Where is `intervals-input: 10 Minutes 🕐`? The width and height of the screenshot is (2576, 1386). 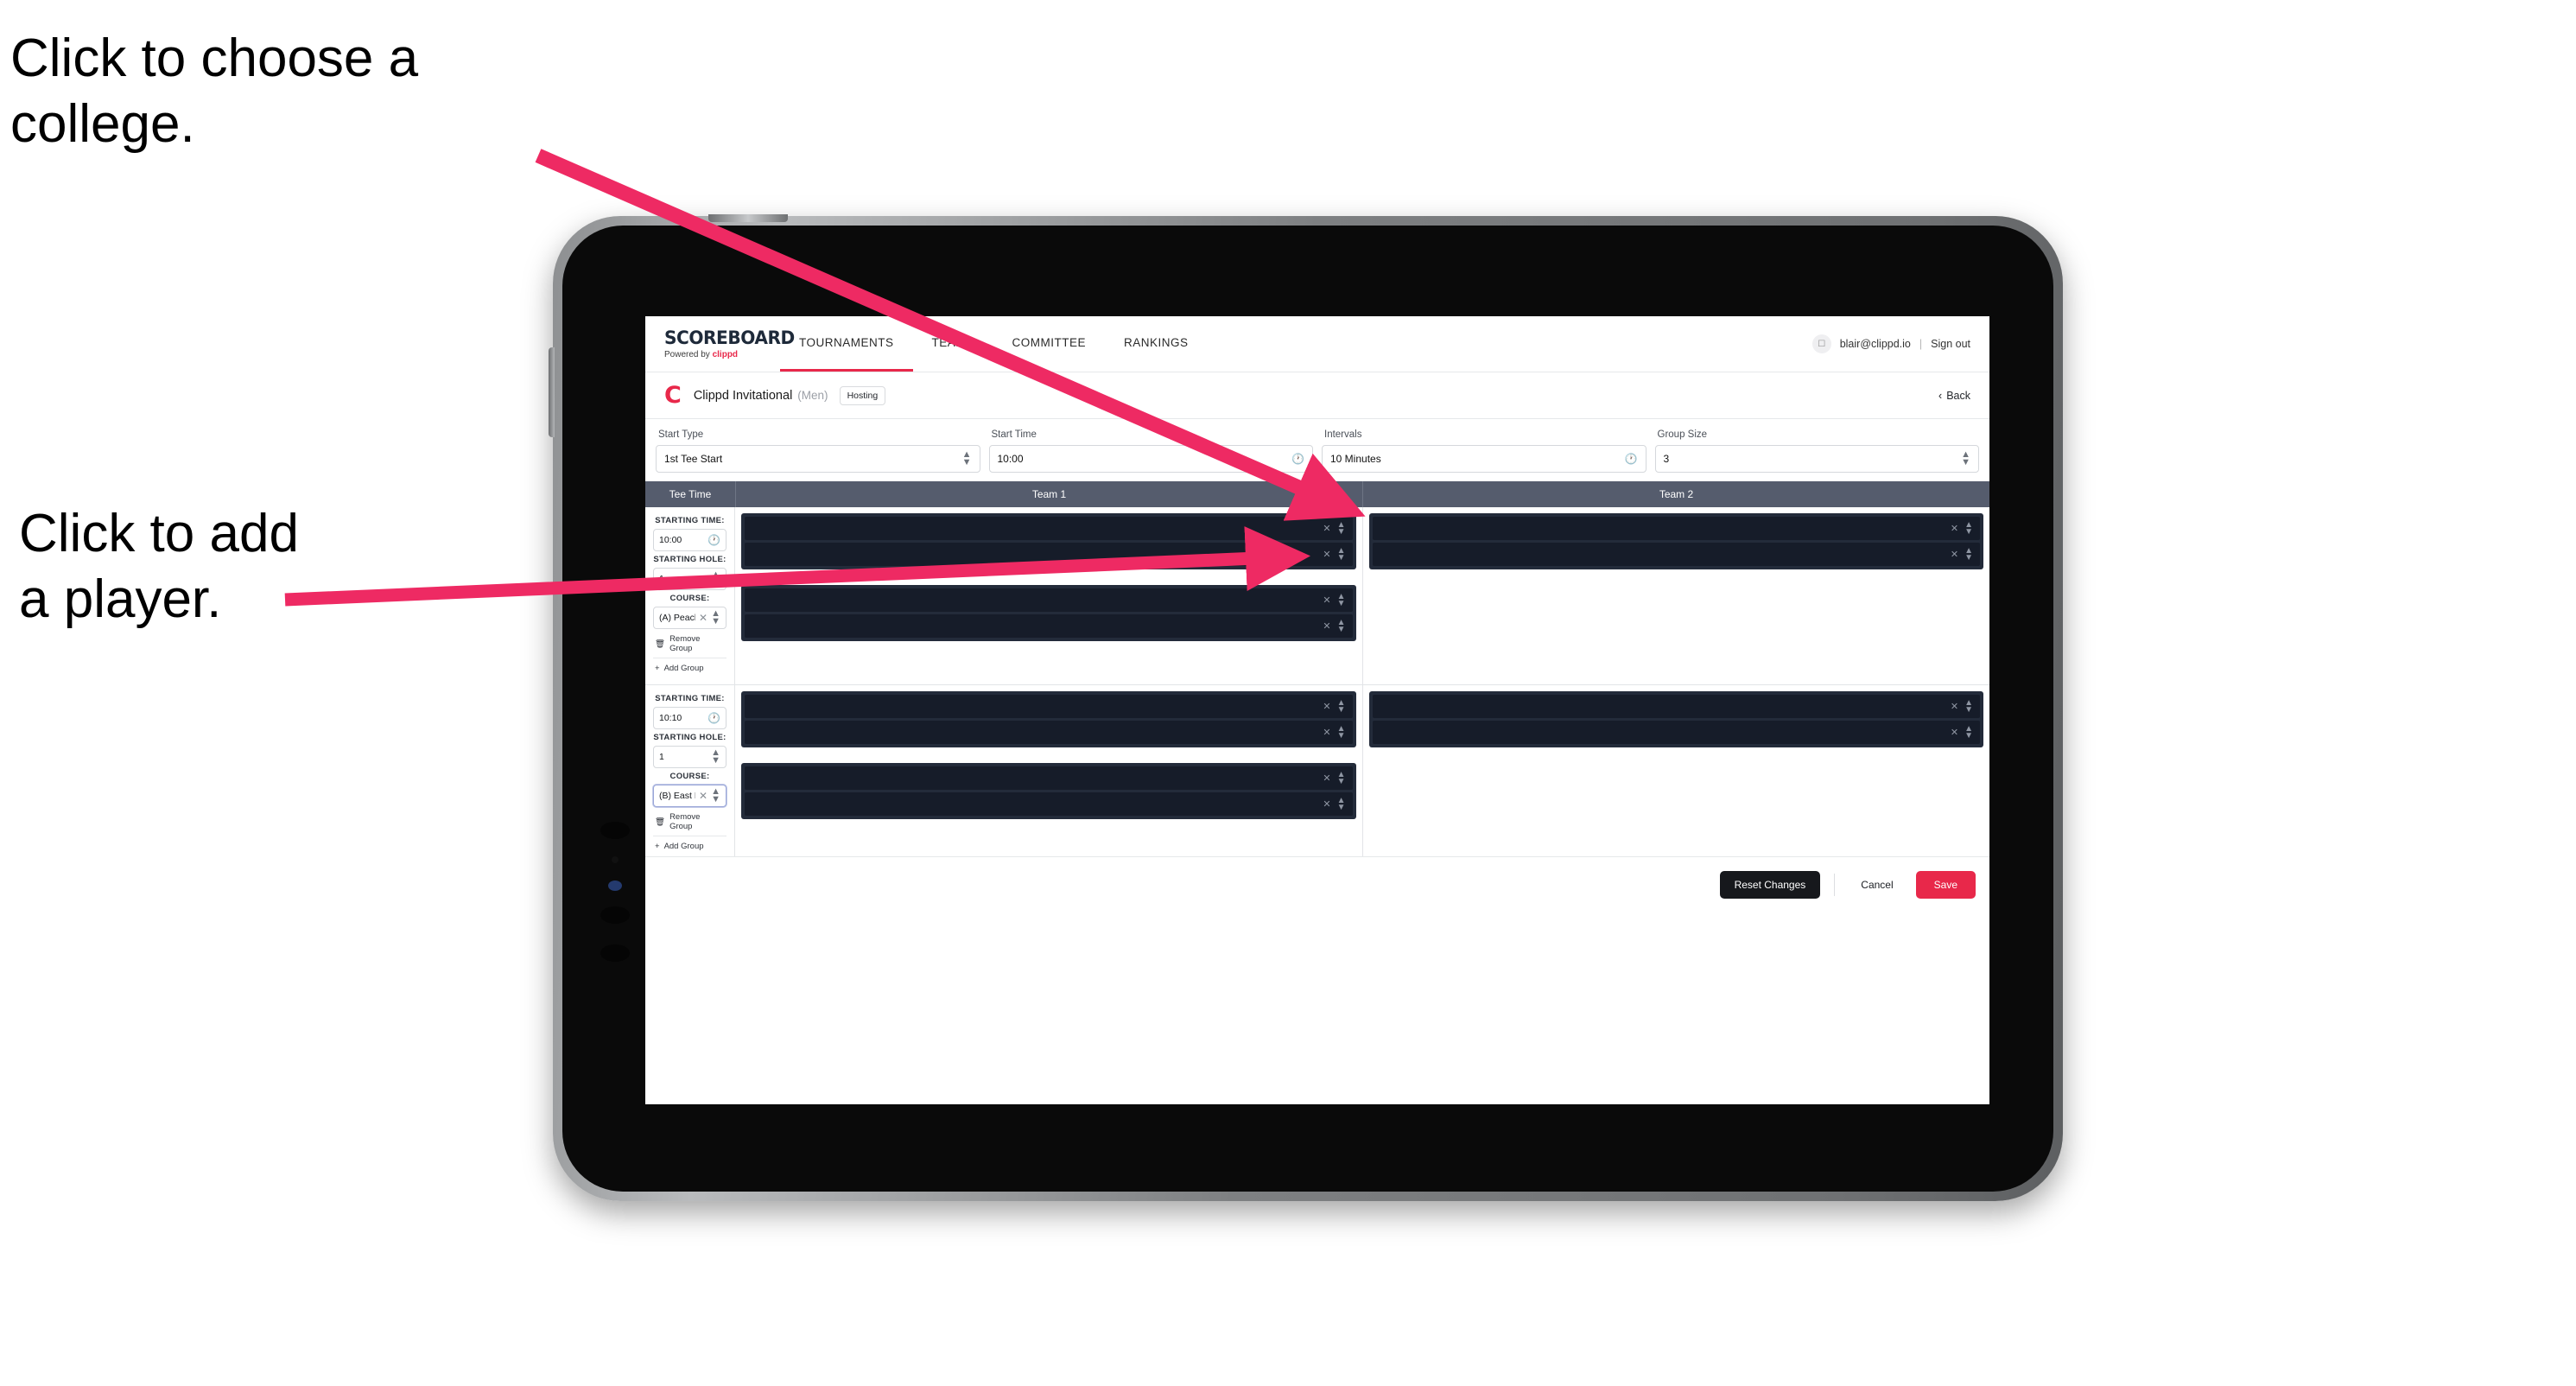 intervals-input: 10 Minutes 🕐 is located at coordinates (1484, 459).